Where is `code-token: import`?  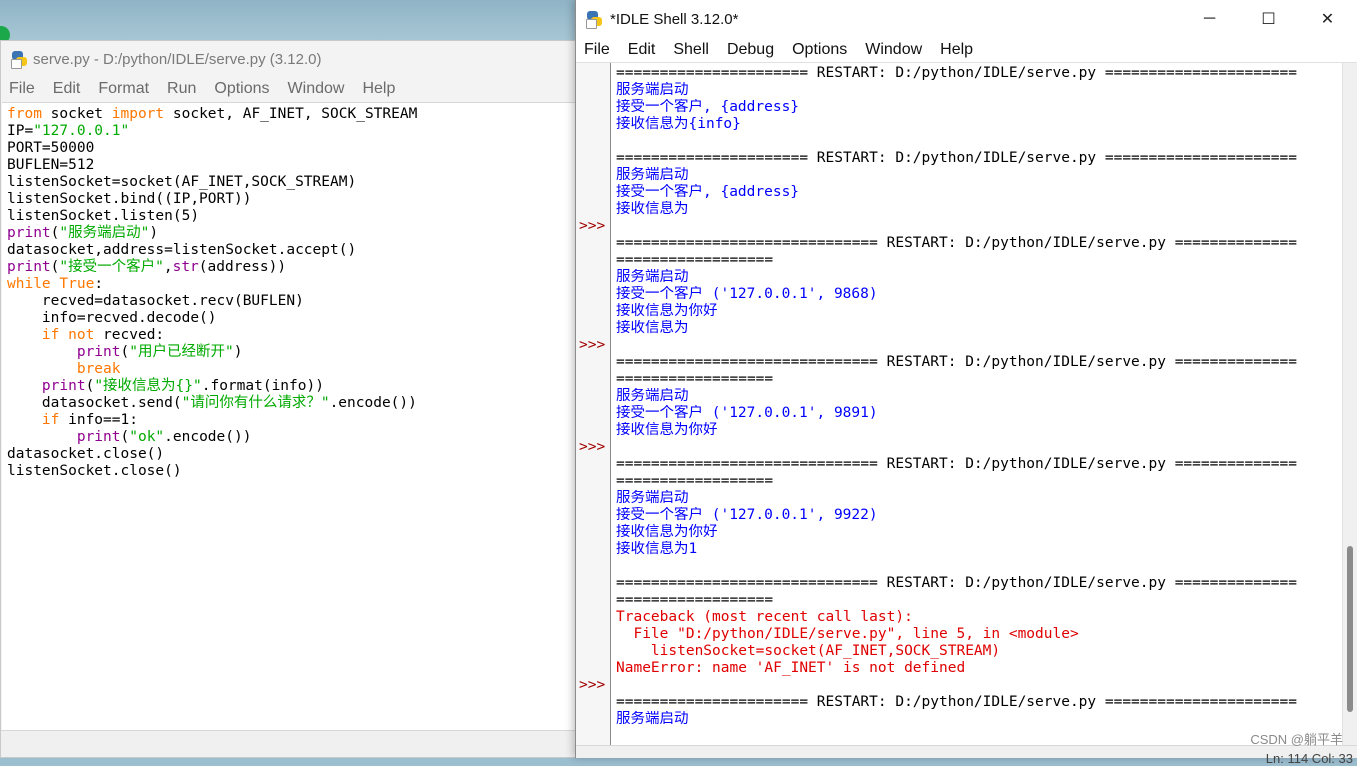 code-token: import is located at coordinates (138, 114).